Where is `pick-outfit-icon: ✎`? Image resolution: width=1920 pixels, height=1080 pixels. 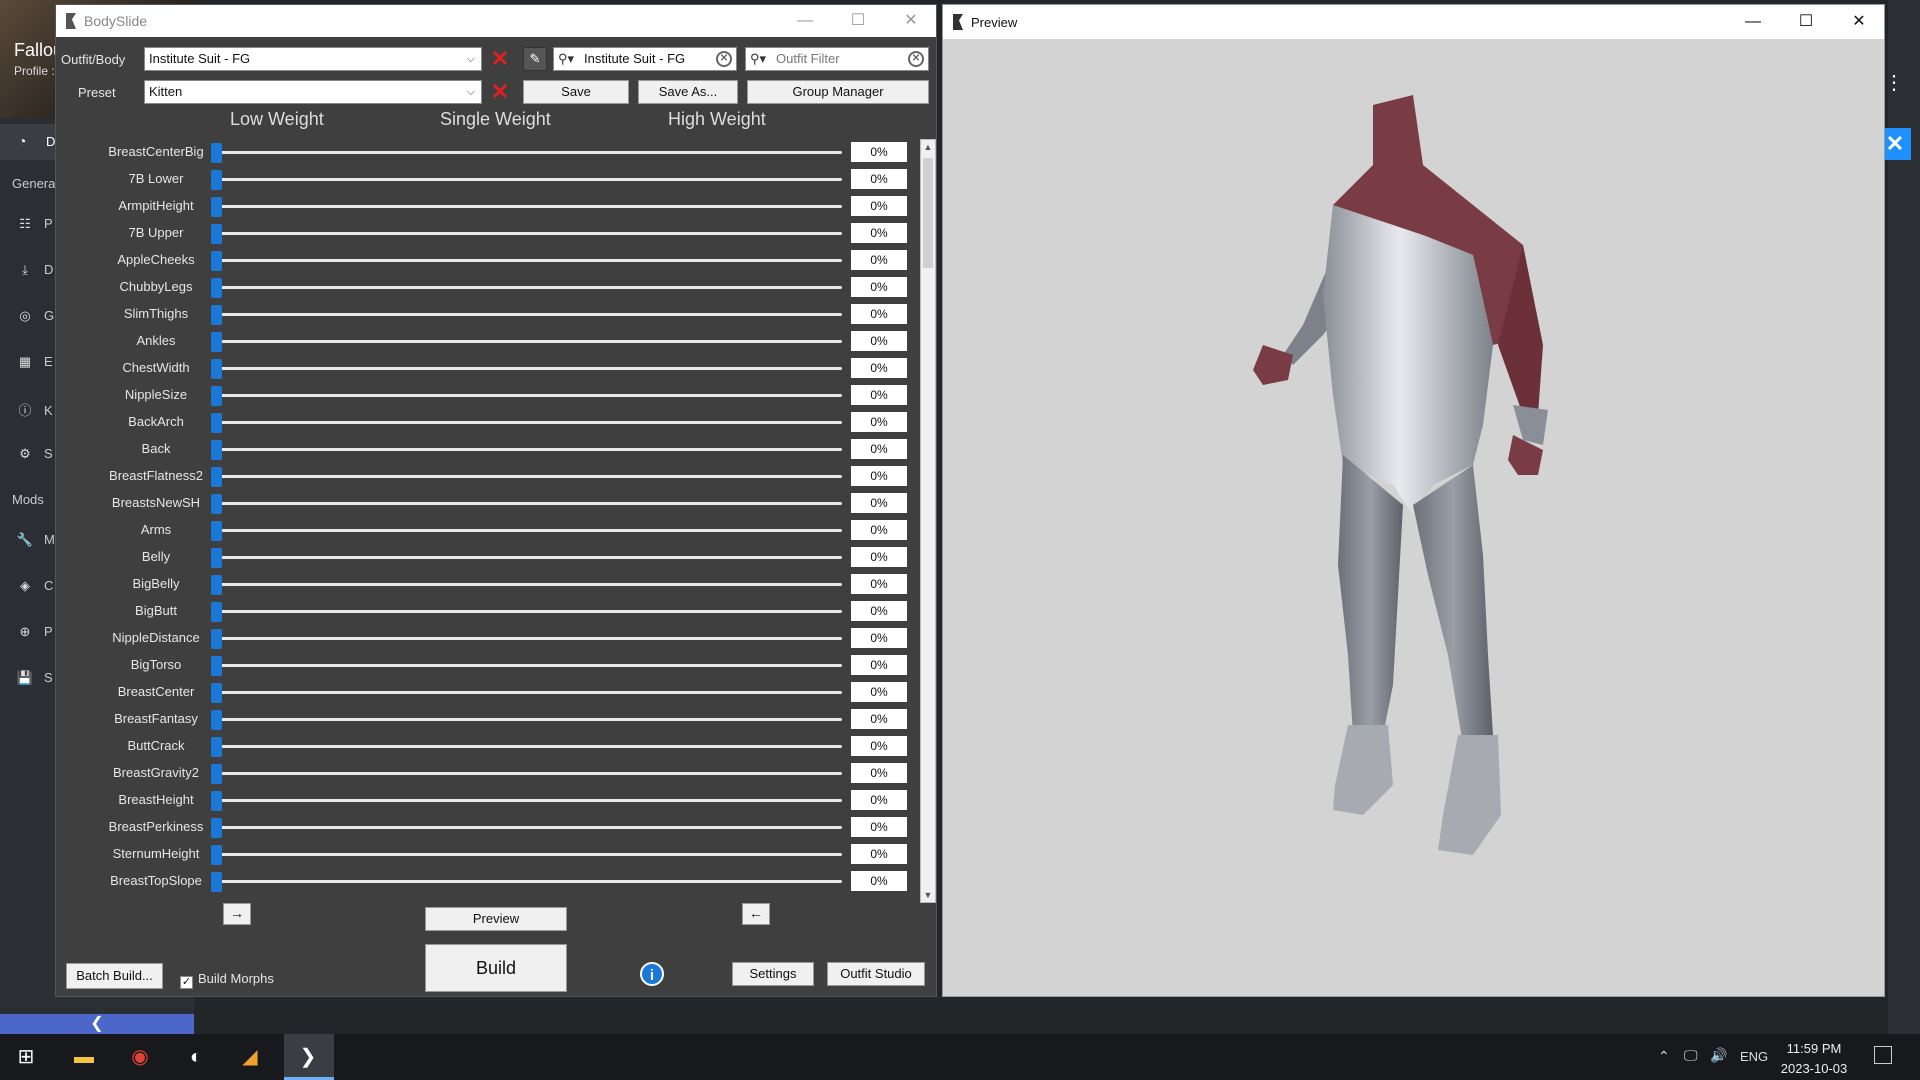 pick-outfit-icon: ✎ is located at coordinates (535, 59).